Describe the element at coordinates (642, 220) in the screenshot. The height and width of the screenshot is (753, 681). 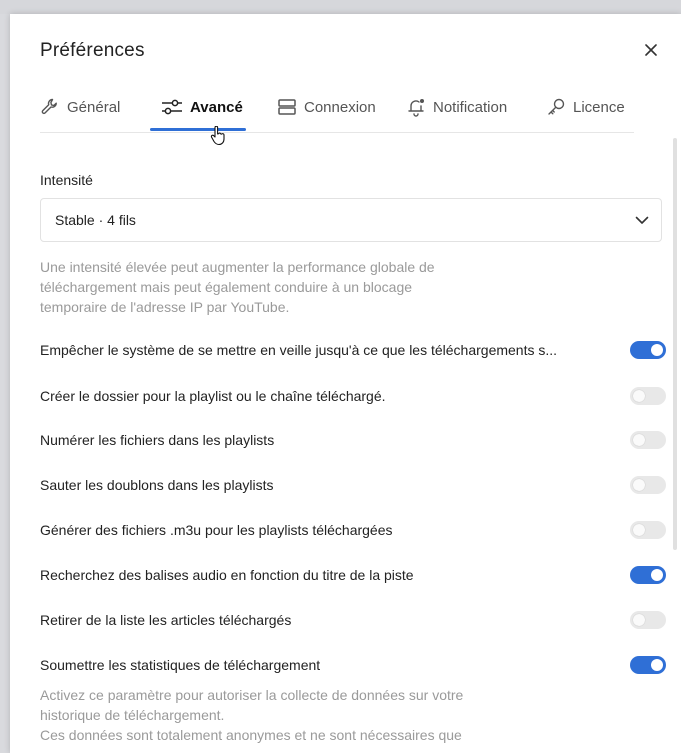
I see `chevron-down-icon` at that location.